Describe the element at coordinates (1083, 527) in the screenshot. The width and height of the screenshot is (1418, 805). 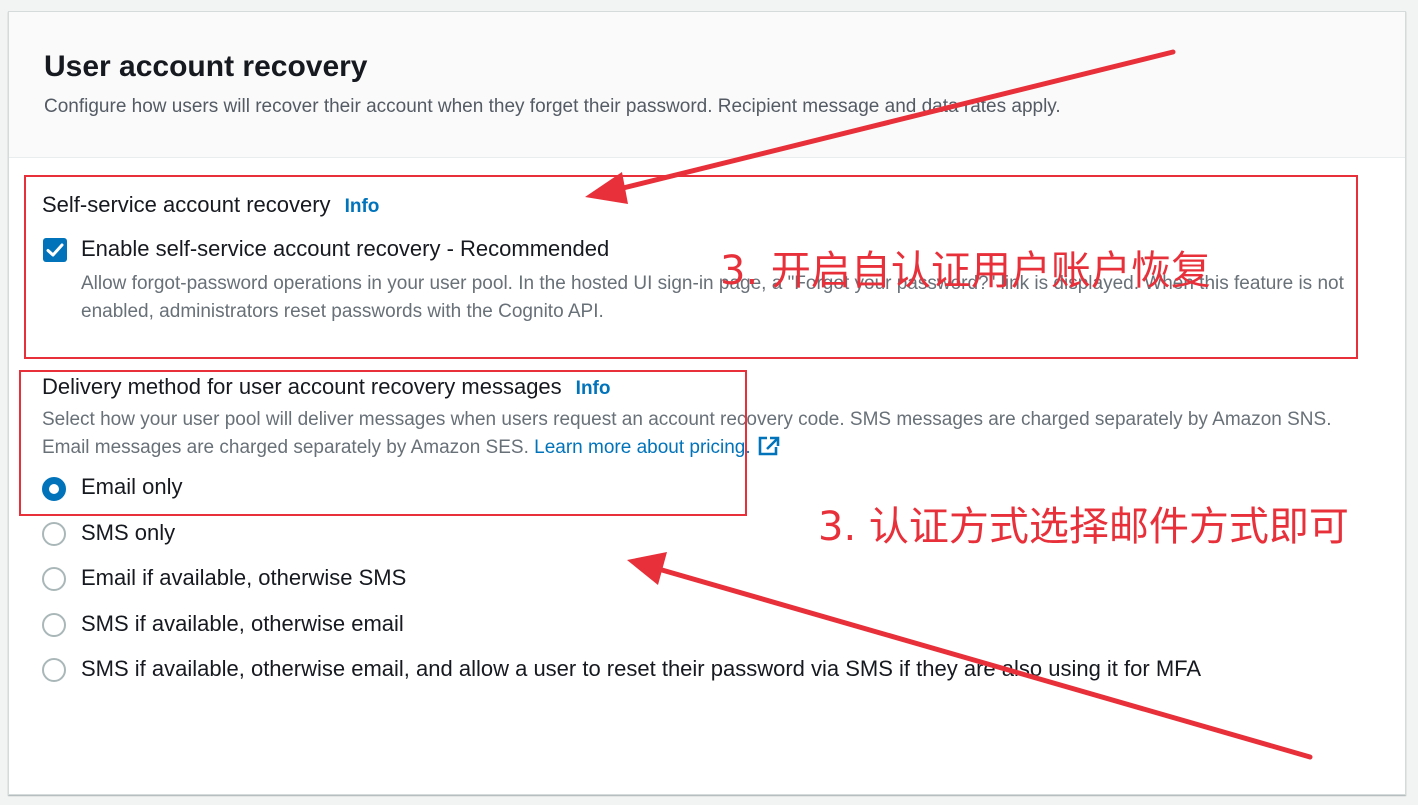
I see `annotation-note-email-method: 3. 认证方式选择邮件方式即可` at that location.